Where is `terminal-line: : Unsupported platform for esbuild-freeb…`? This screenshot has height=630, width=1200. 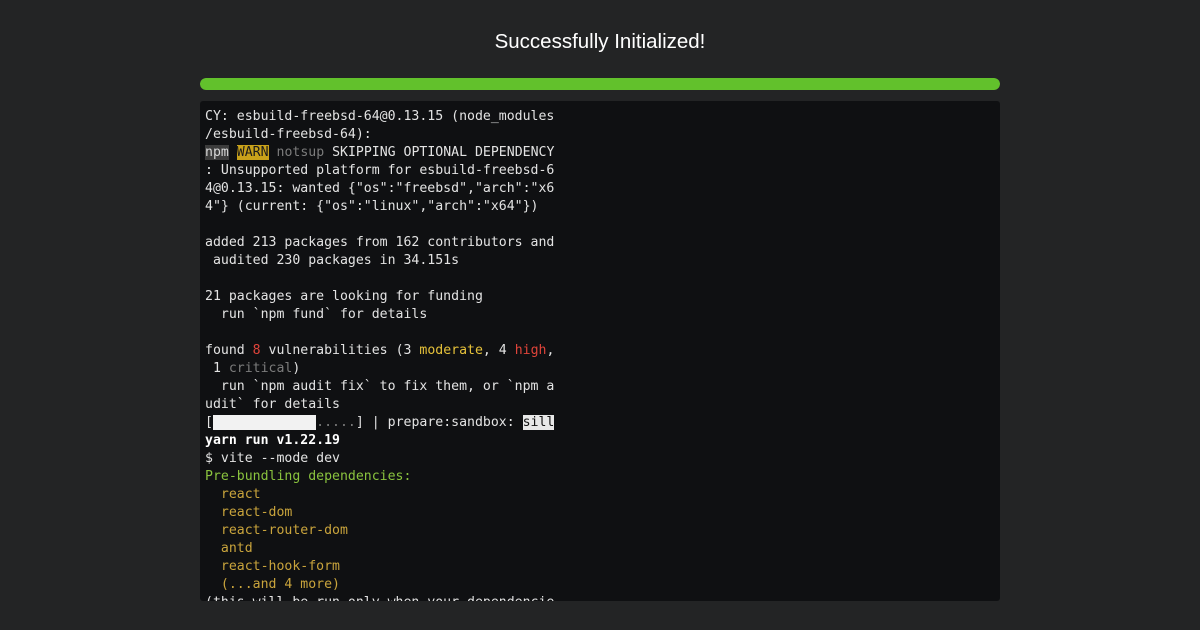
terminal-line: : Unsupported platform for esbuild-freeb… is located at coordinates (385, 171).